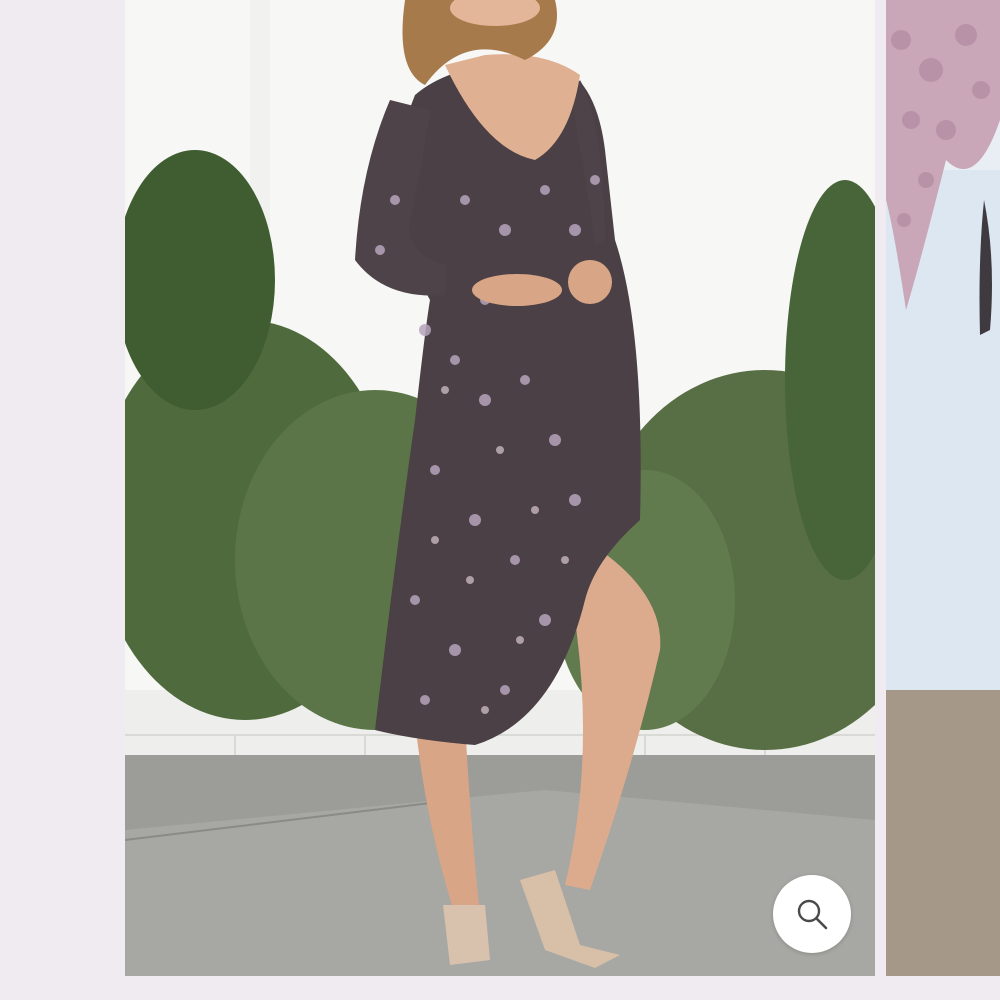 The image size is (1000, 1000). I want to click on product-photo-next, so click(943, 488).